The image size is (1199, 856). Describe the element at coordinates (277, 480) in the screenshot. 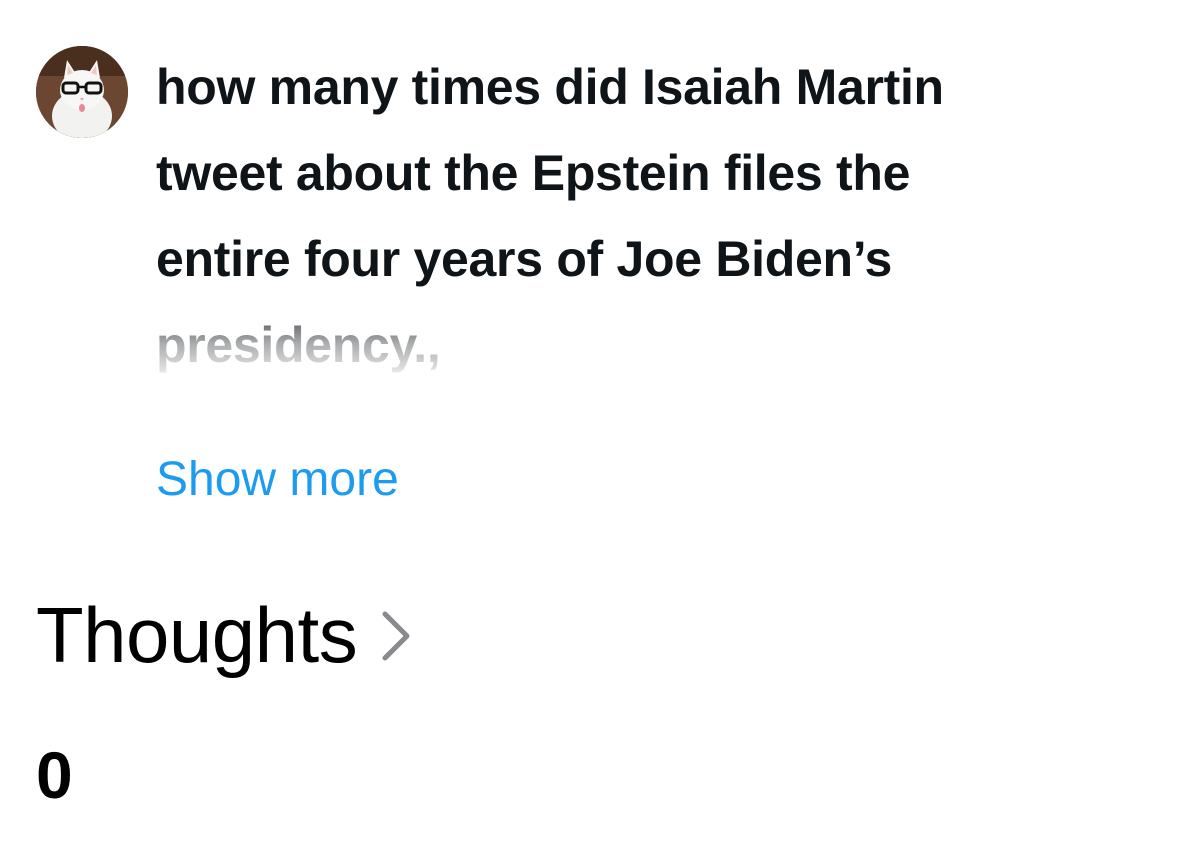

I see `show-more-button: Show more` at that location.